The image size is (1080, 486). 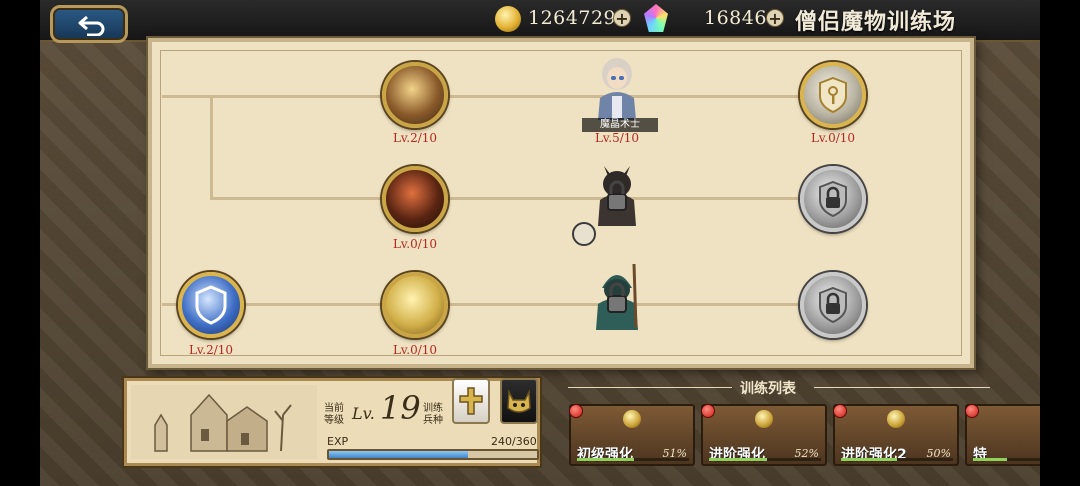 What do you see at coordinates (572, 18) in the screenshot?
I see `gold-amount: 1264729` at bounding box center [572, 18].